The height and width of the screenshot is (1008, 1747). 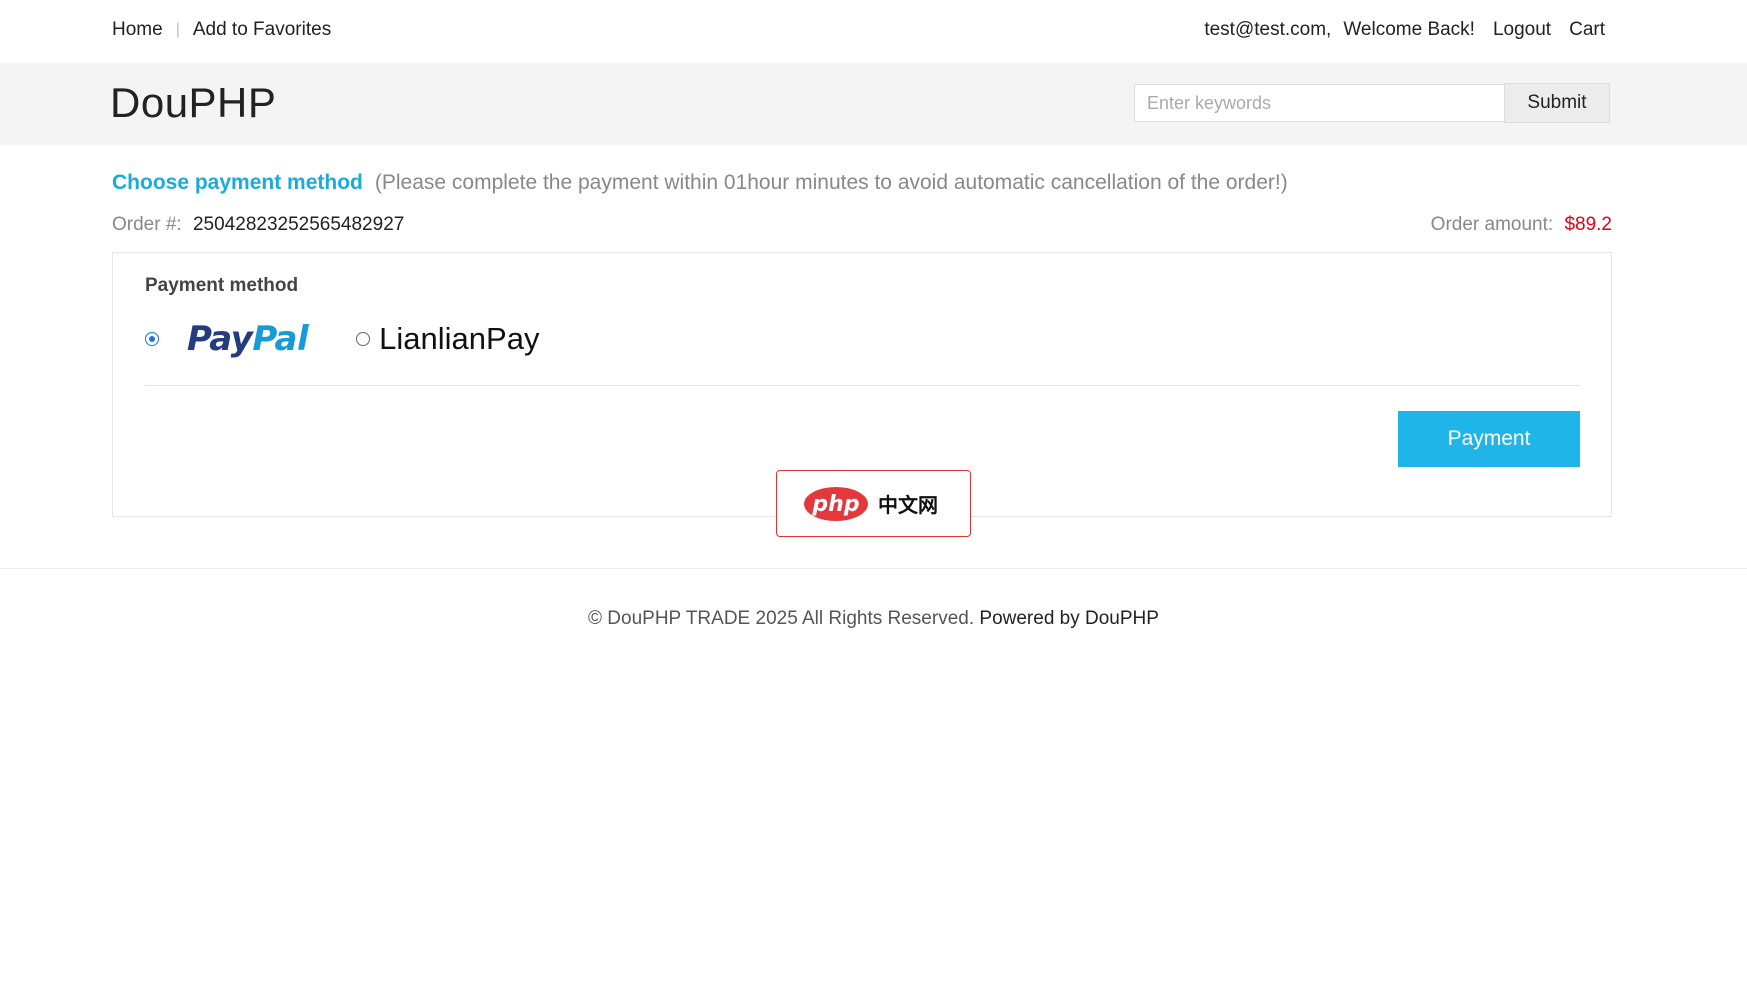 I want to click on divider, so click(x=862, y=385).